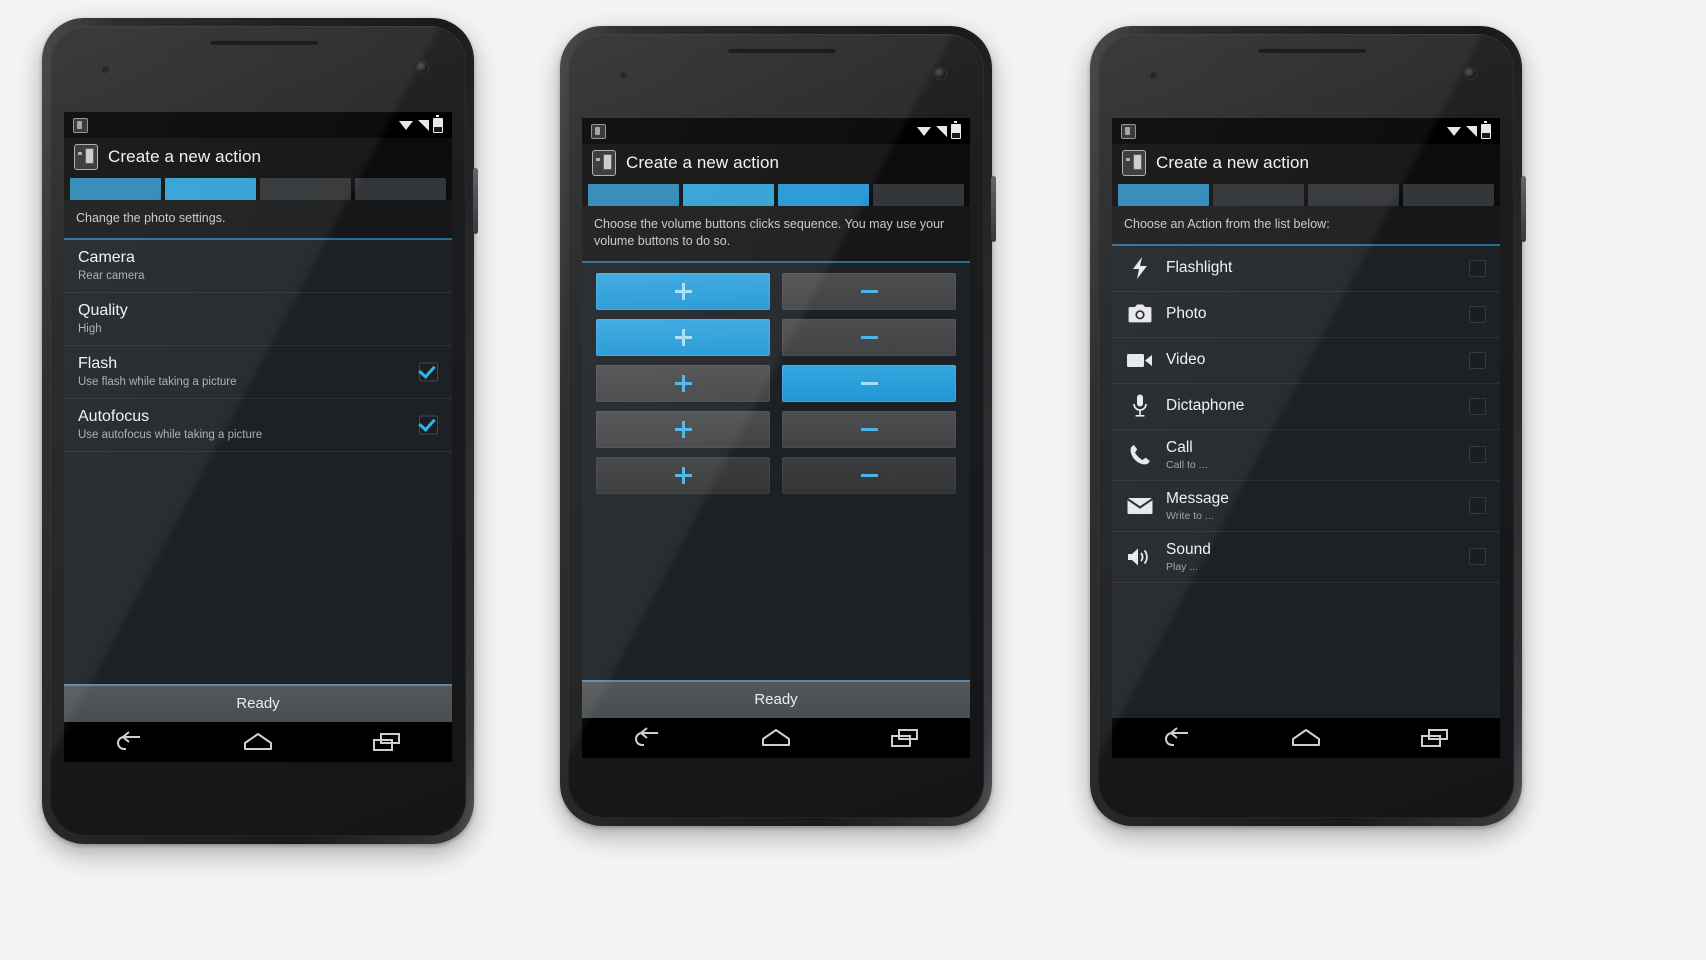 The image size is (1706, 960). I want to click on setting-row-flash: Flash Use flash while taking a picture, so click(258, 372).